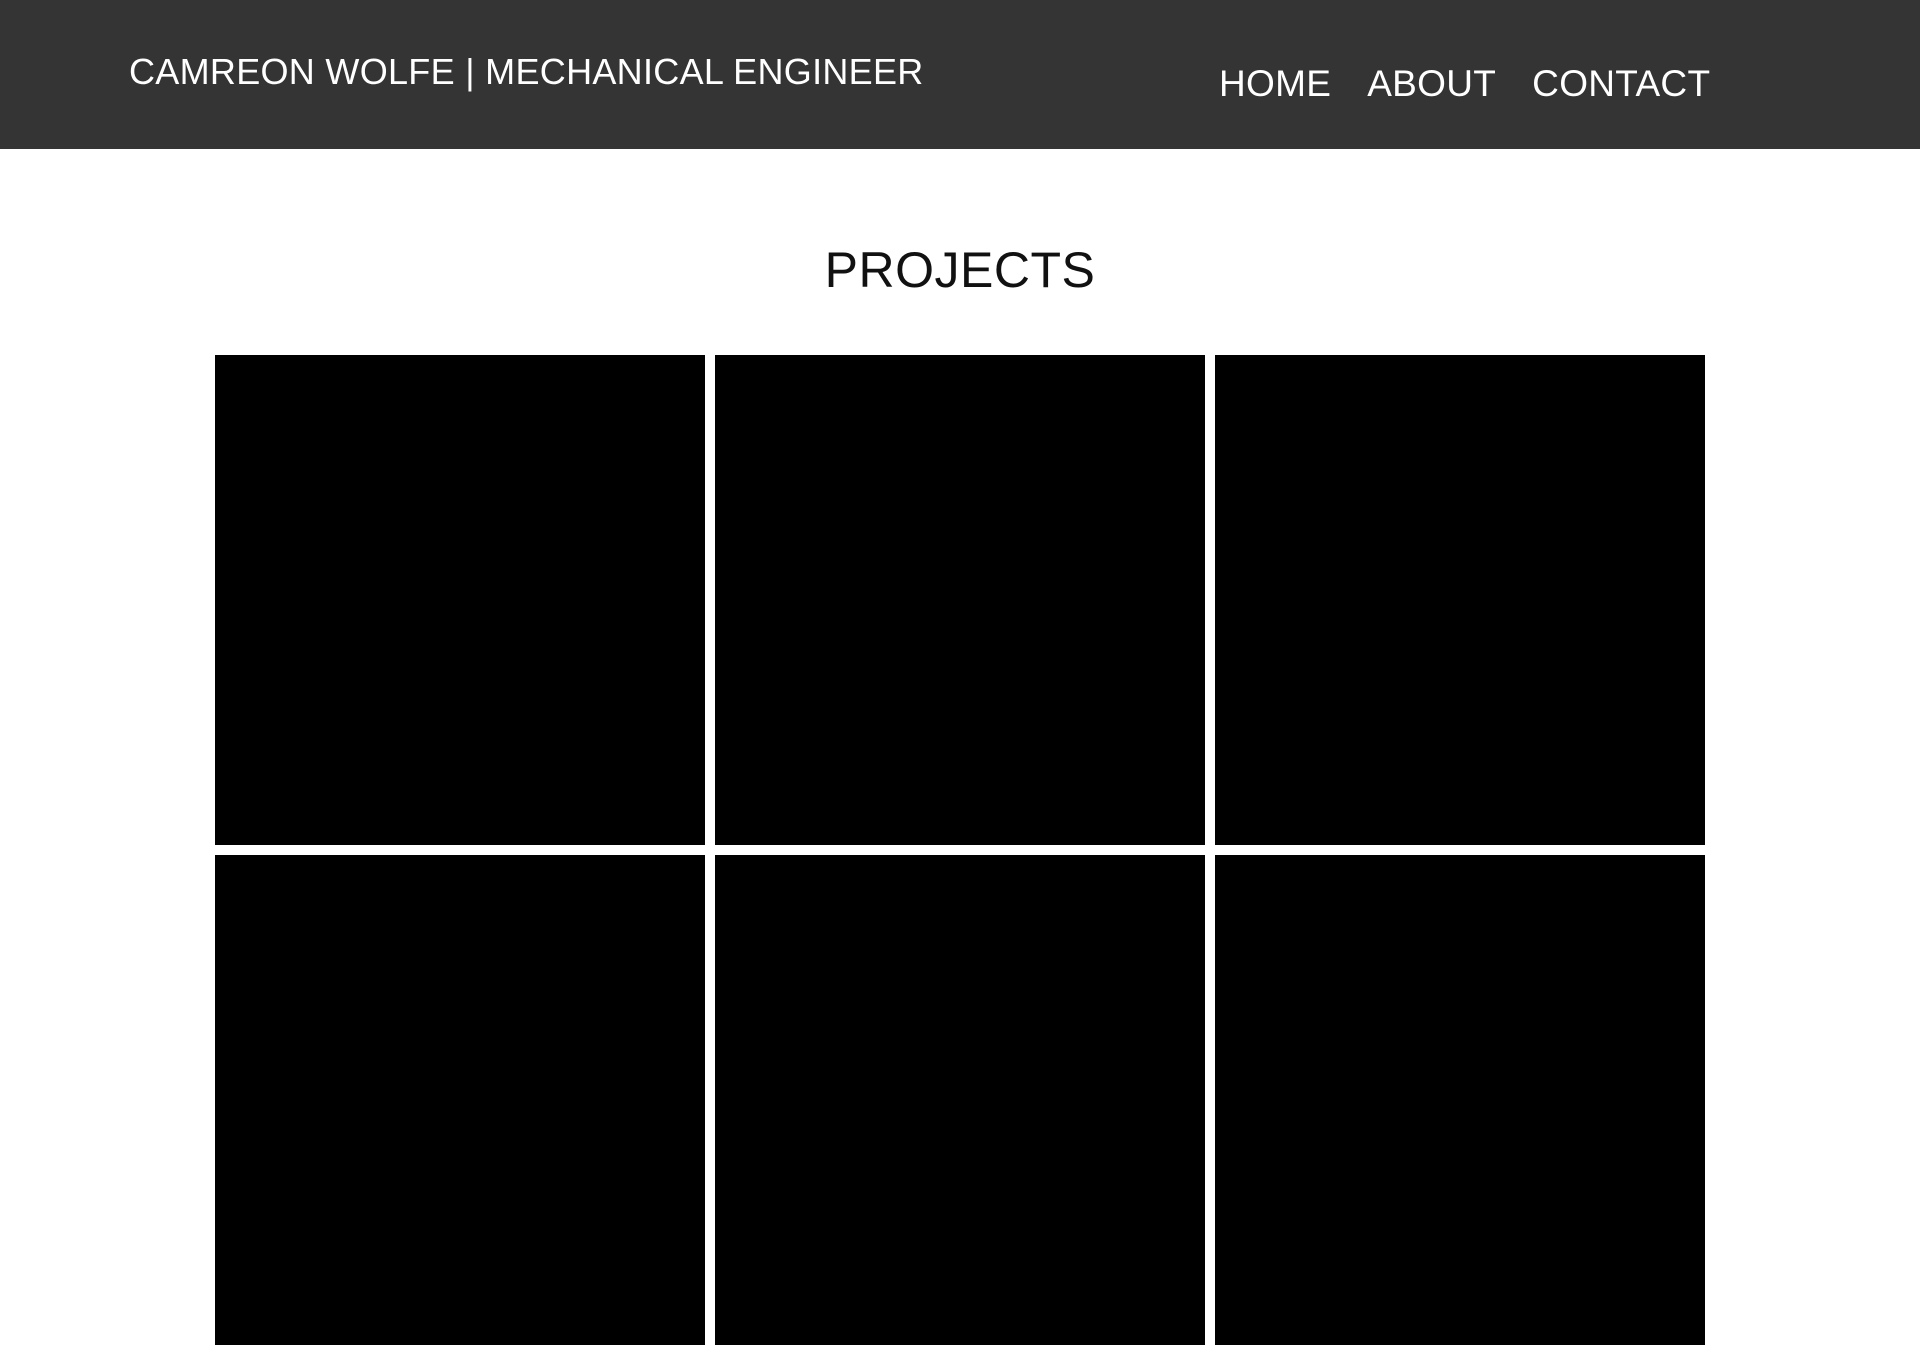  What do you see at coordinates (1621, 84) in the screenshot?
I see `nav-contact-link: CONTACT` at bounding box center [1621, 84].